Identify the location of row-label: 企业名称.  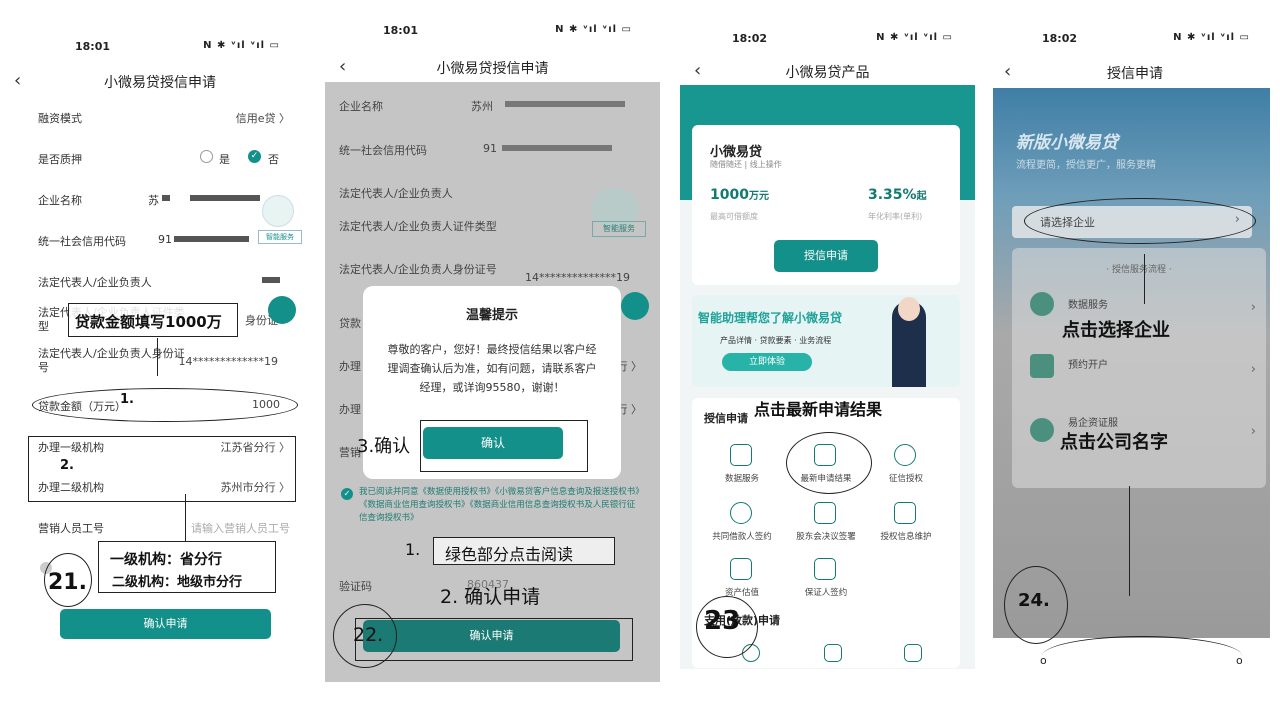
(361, 106).